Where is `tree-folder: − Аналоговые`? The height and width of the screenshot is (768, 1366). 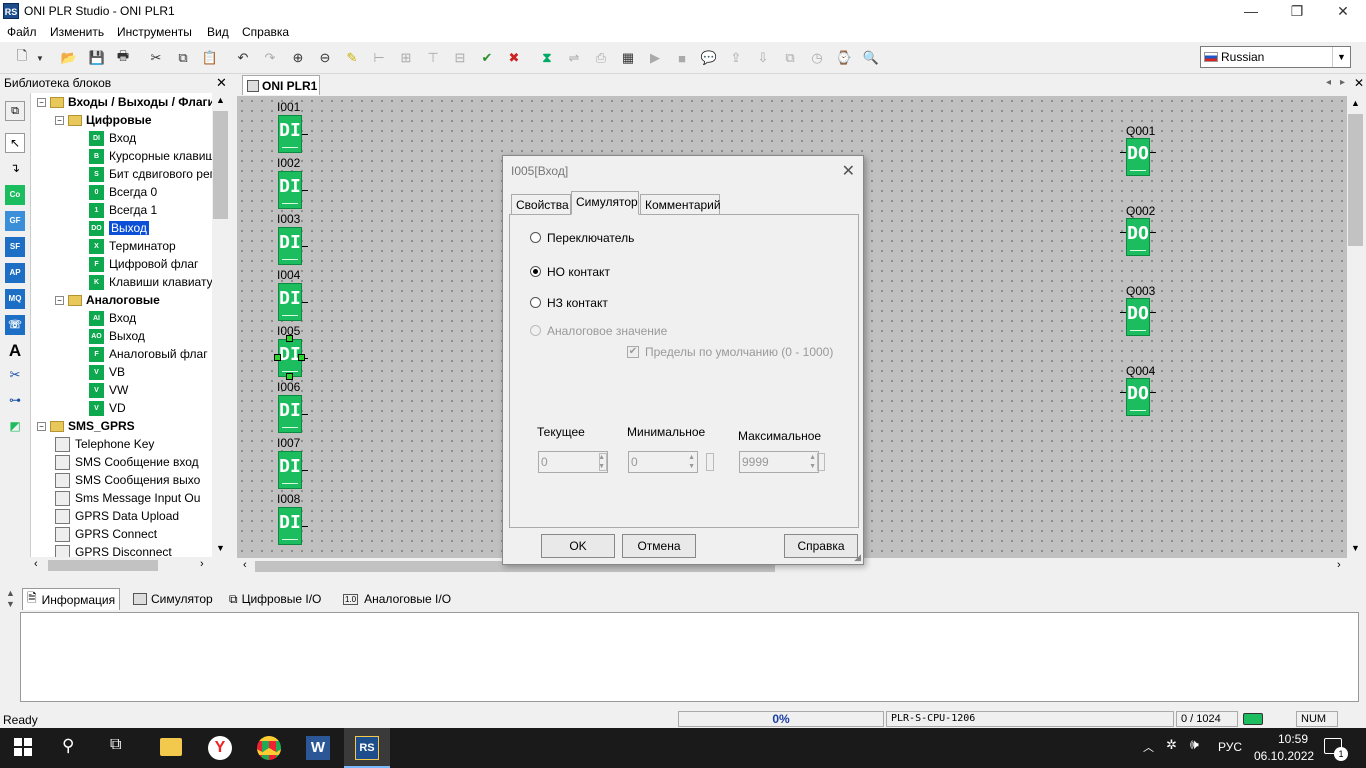
tree-folder: − Аналоговые is located at coordinates (107, 300).